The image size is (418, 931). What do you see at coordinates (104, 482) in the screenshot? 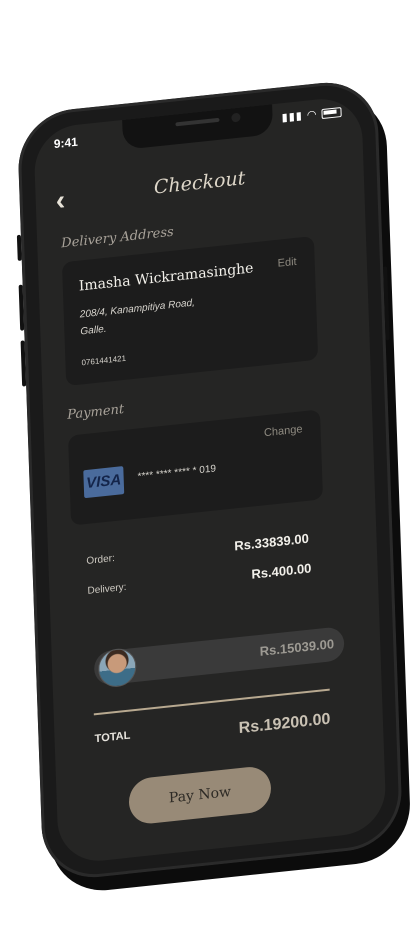
I see `visa-logo: VISA` at bounding box center [104, 482].